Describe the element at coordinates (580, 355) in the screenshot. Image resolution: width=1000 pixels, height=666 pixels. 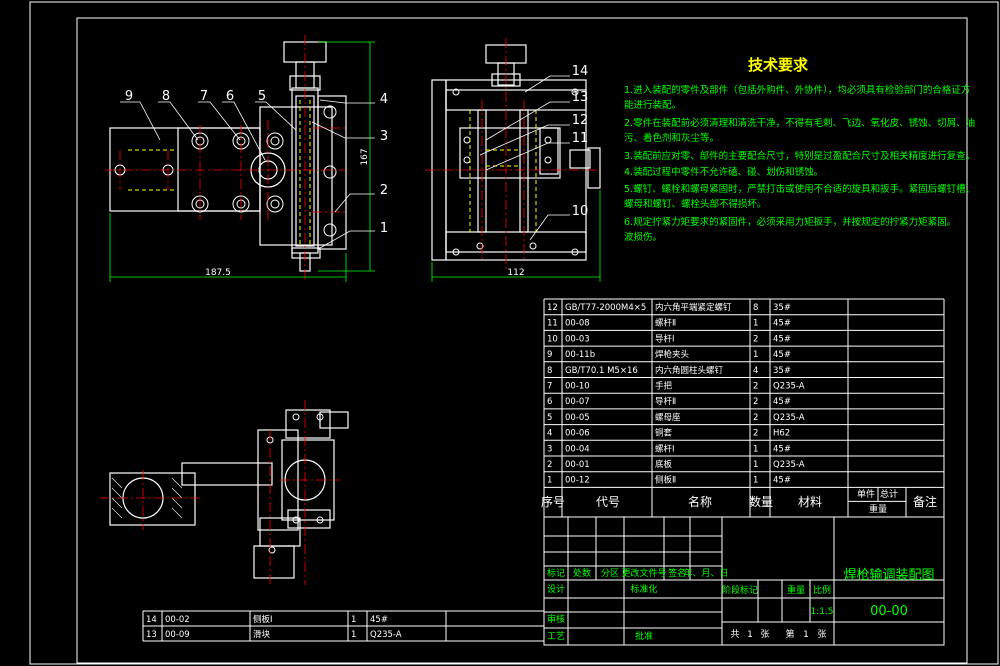
I see `bom-cell-code: 00-11b` at that location.